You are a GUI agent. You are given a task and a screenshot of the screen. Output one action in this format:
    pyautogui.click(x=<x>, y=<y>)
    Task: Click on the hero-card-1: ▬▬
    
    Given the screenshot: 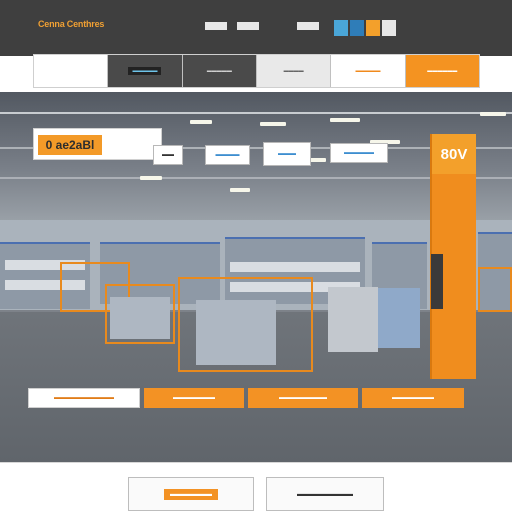 What is the action you would take?
    pyautogui.click(x=168, y=155)
    